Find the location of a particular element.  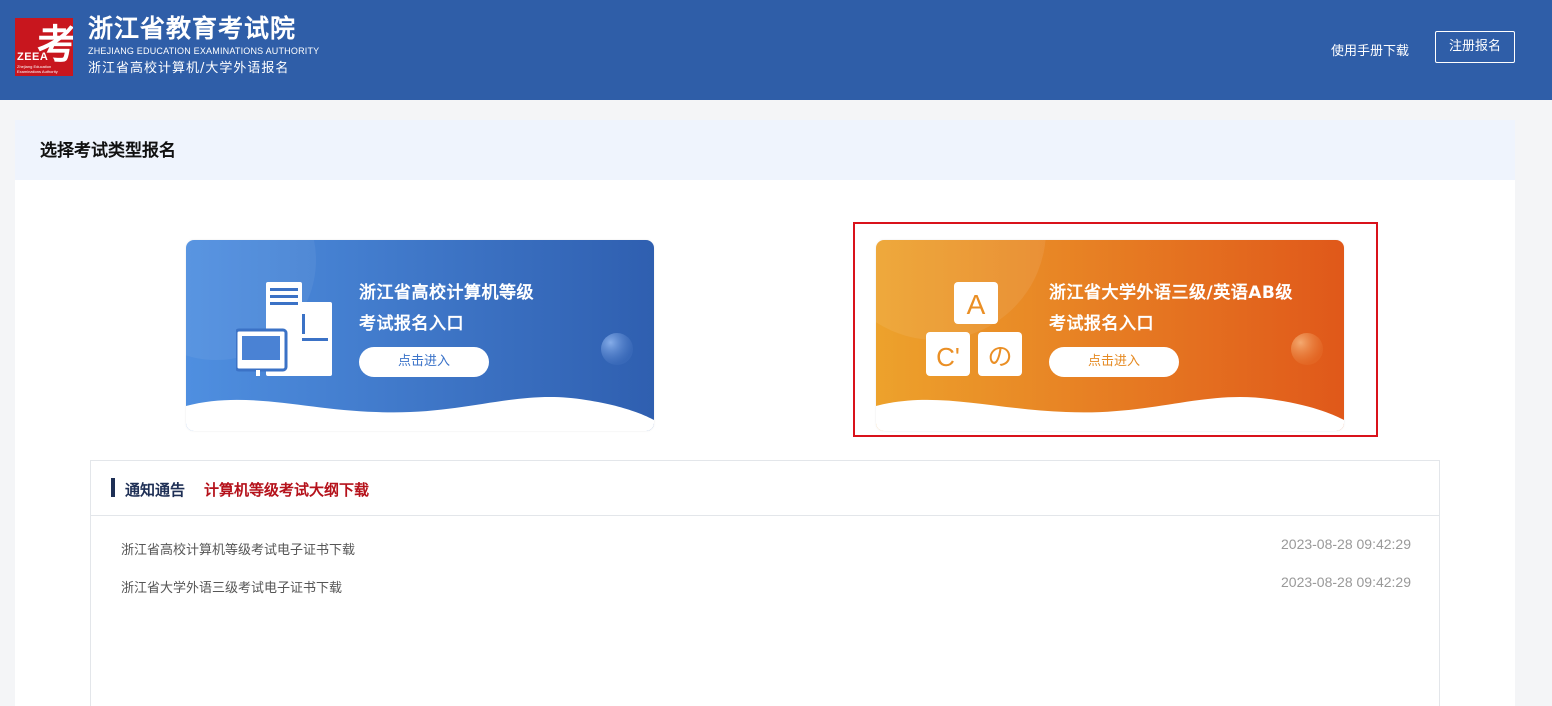

site-title: 浙江省教育考试院 is located at coordinates (192, 28).